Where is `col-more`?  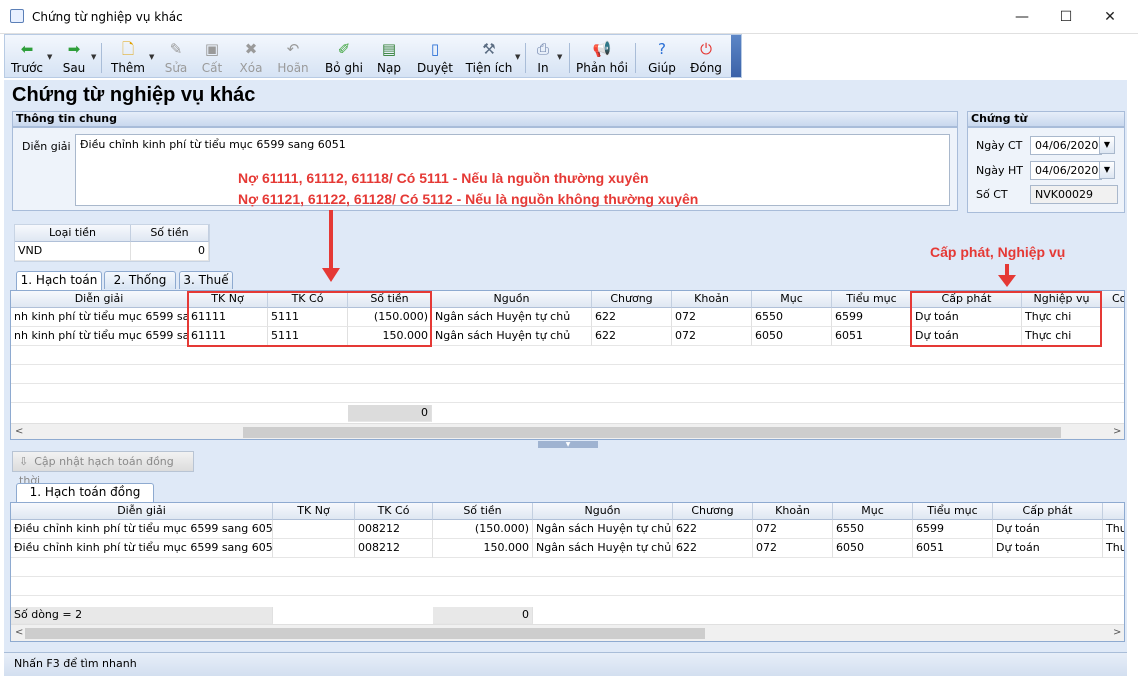
col-more is located at coordinates (1113, 511).